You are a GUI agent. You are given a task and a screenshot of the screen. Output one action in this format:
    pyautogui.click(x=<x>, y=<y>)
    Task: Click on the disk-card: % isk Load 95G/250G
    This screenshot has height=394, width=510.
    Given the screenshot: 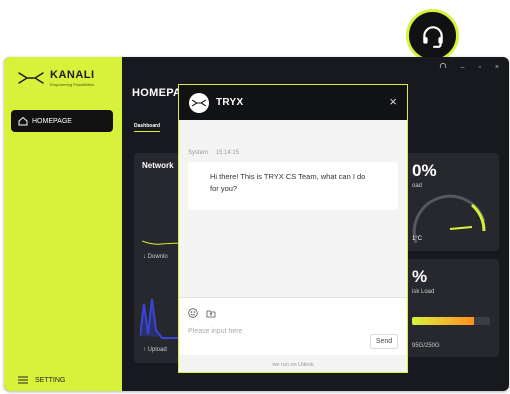 What is the action you would take?
    pyautogui.click(x=451, y=308)
    